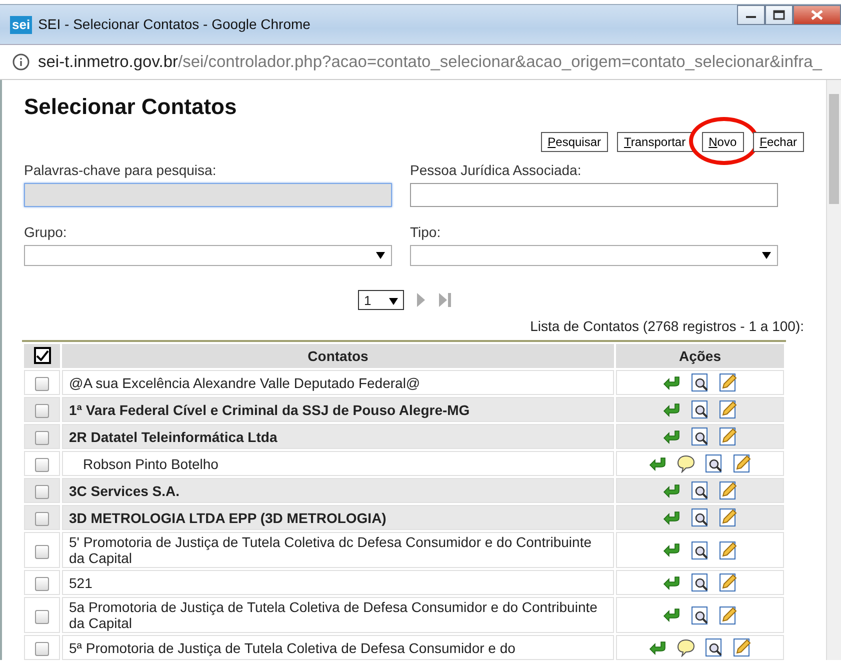  Describe the element at coordinates (121, 170) in the screenshot. I see `field-label: Palavras-chave para pesquisa:` at that location.